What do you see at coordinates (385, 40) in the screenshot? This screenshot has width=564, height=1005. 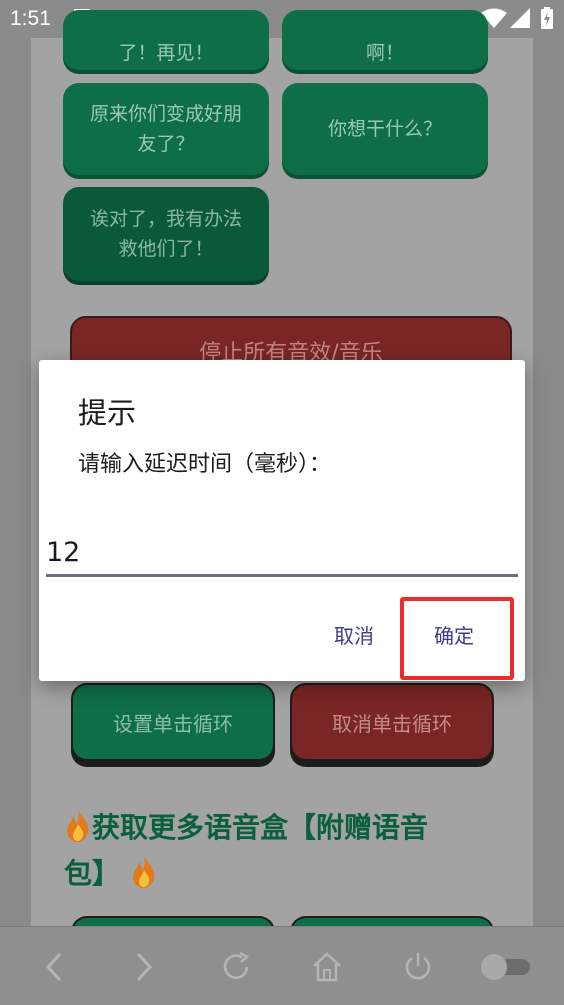 I see `sound-tile-partial-right: 啊！` at bounding box center [385, 40].